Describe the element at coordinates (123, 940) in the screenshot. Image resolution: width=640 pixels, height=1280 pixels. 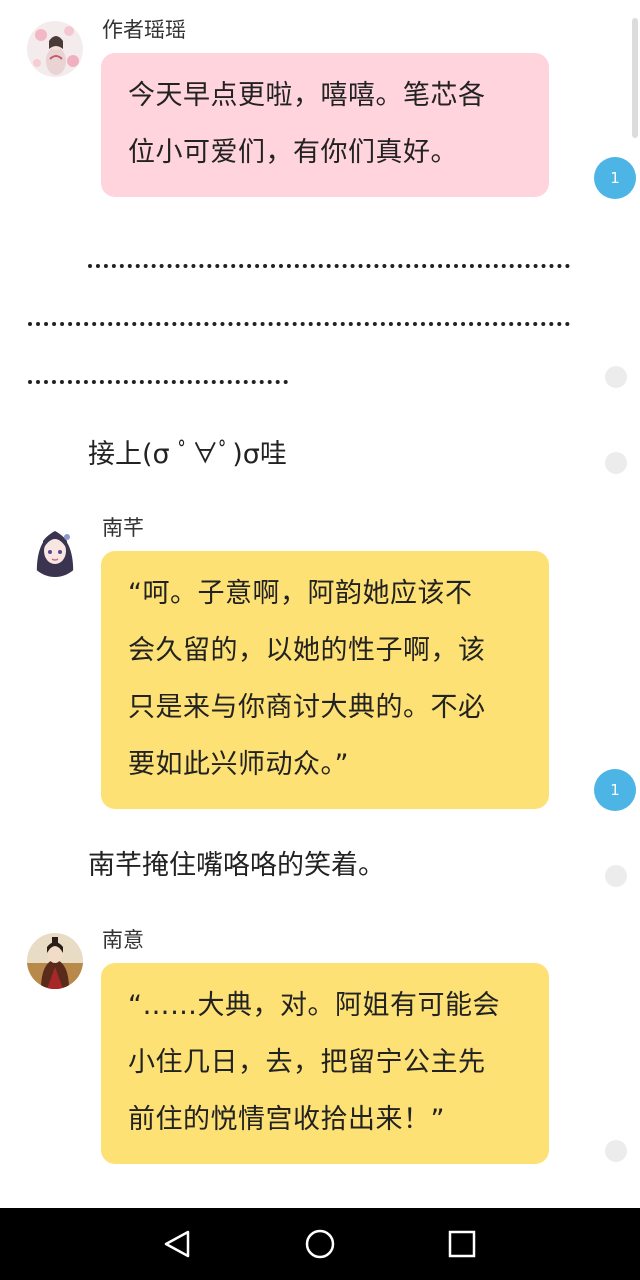
I see `speaker-name: 南意` at that location.